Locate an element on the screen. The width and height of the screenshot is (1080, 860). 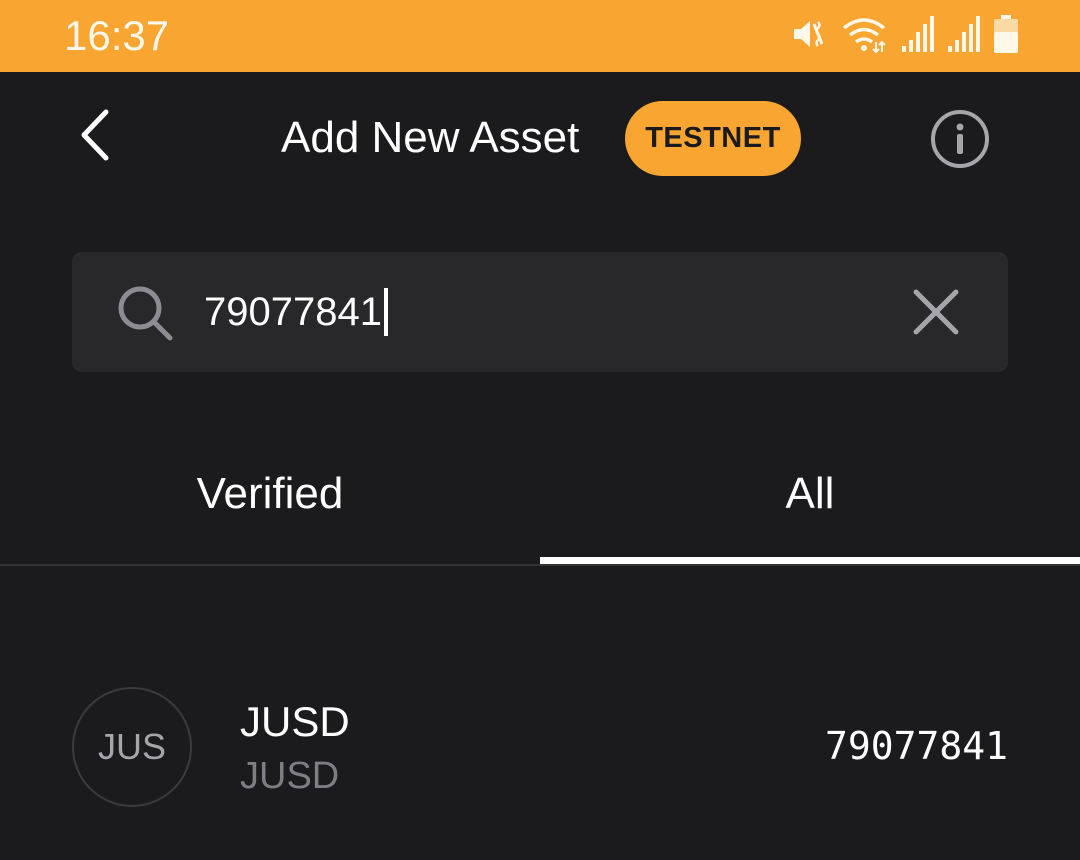
asset-name: JUSD is located at coordinates (295, 721).